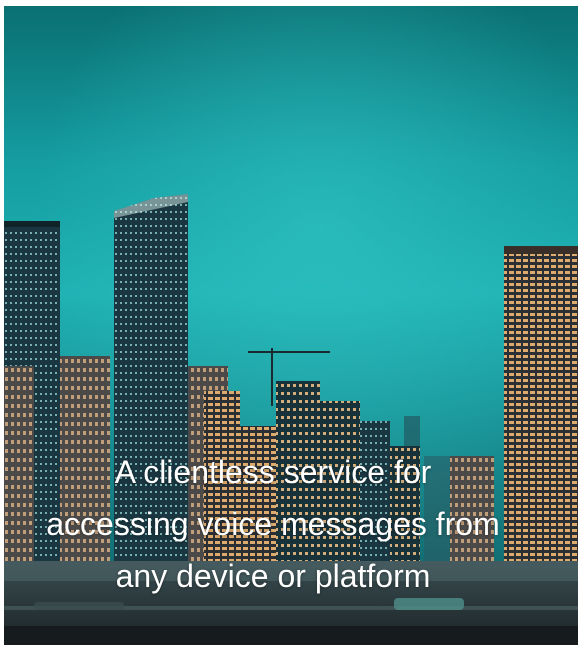 Image resolution: width=578 pixels, height=645 pixels. I want to click on hero-headline-line-1: A clientless service for, so click(273, 472).